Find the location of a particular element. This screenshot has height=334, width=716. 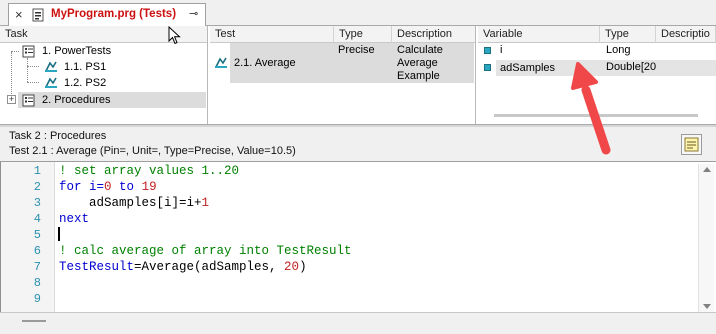

line-number: 9 is located at coordinates (37, 299).